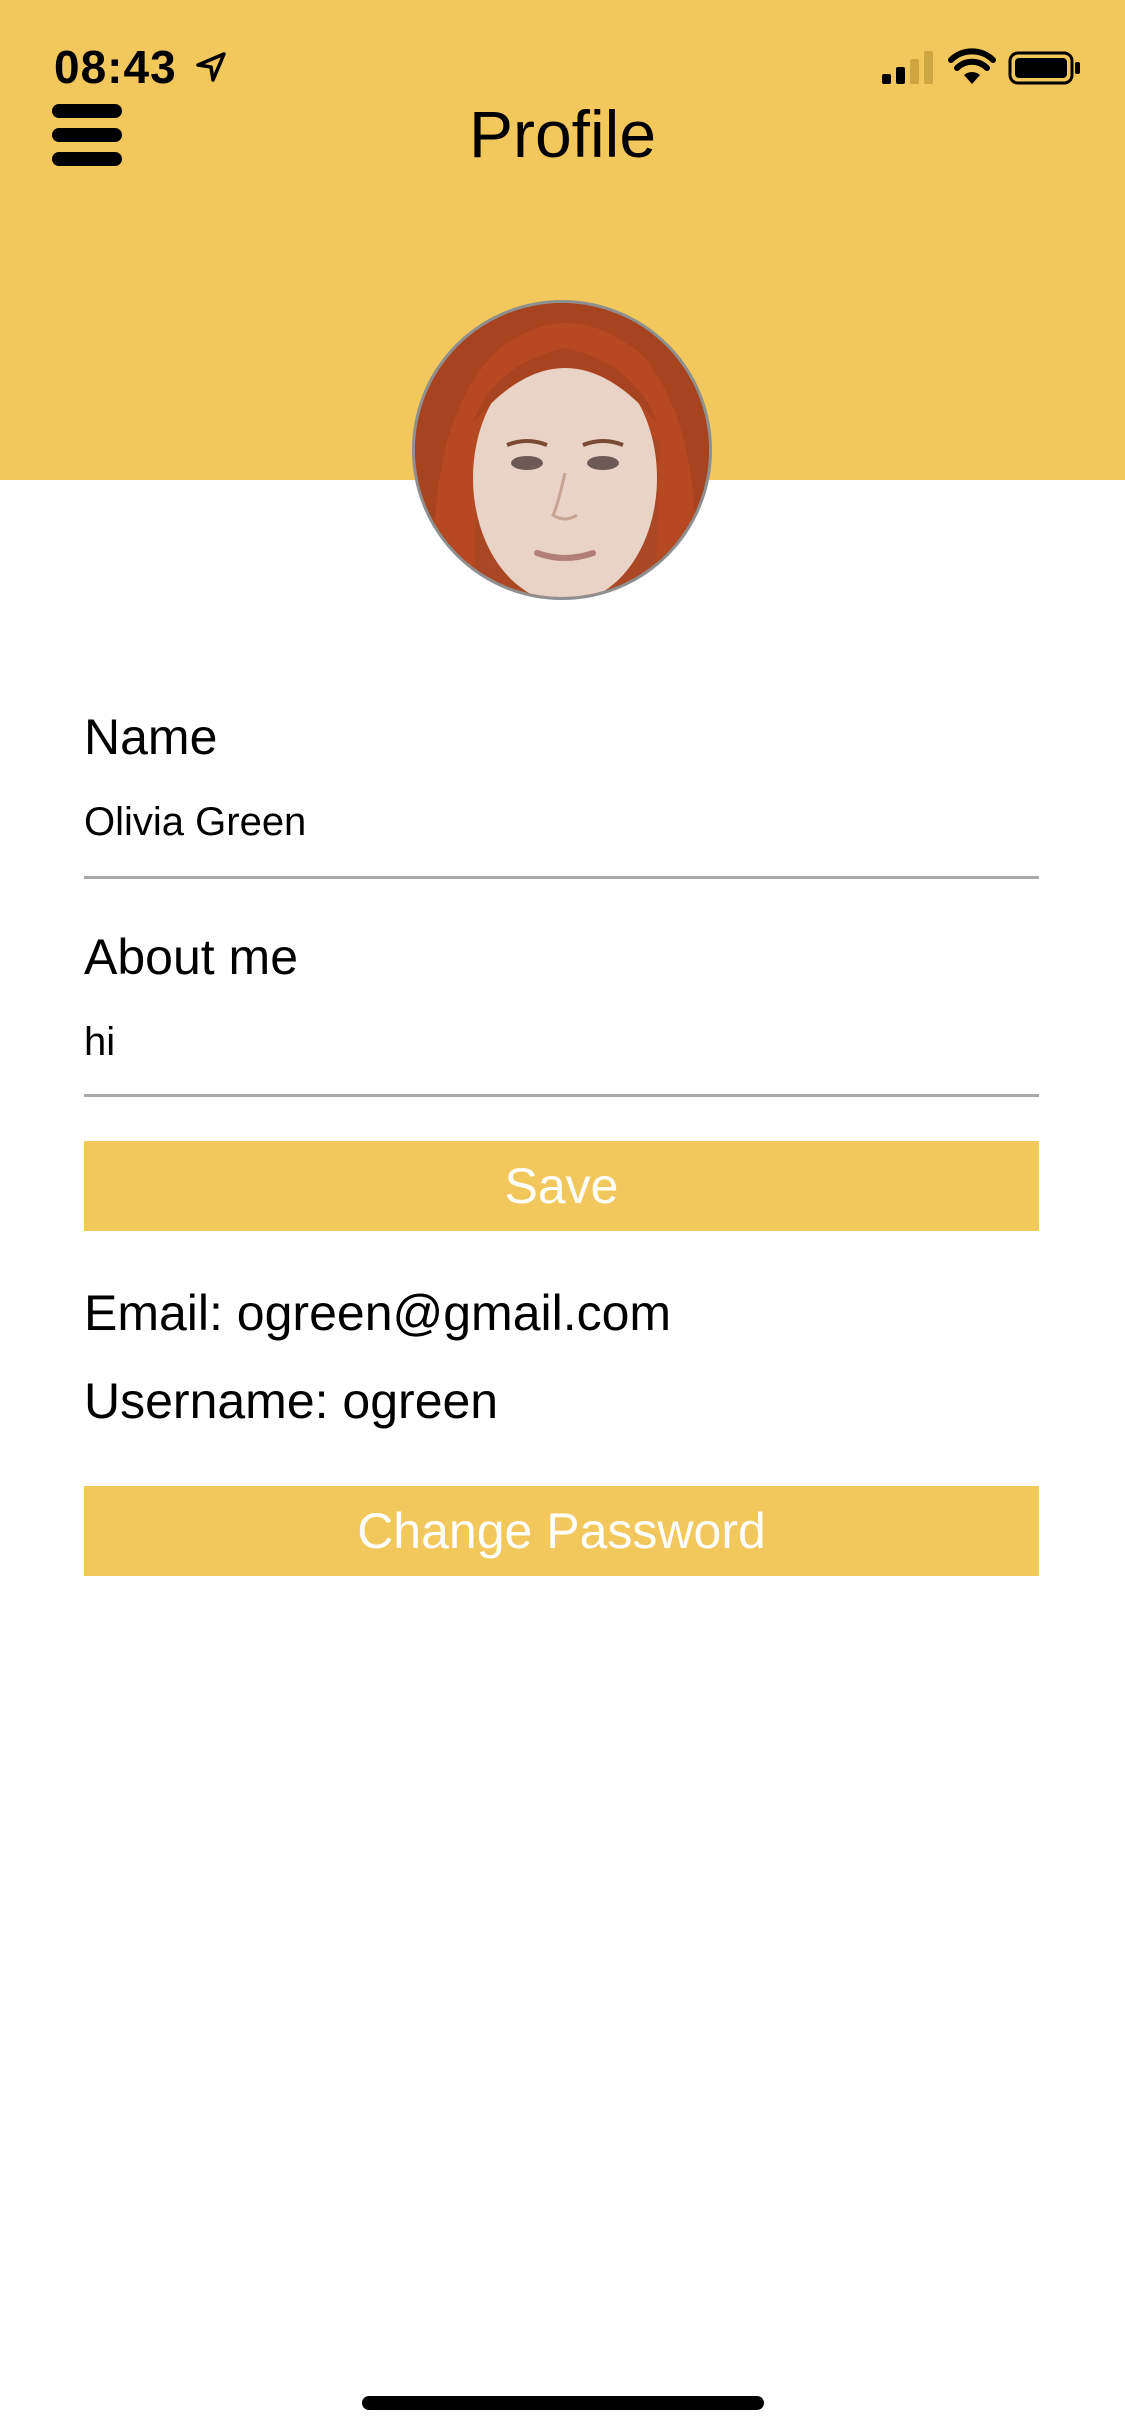  I want to click on wifi-icon, so click(972, 66).